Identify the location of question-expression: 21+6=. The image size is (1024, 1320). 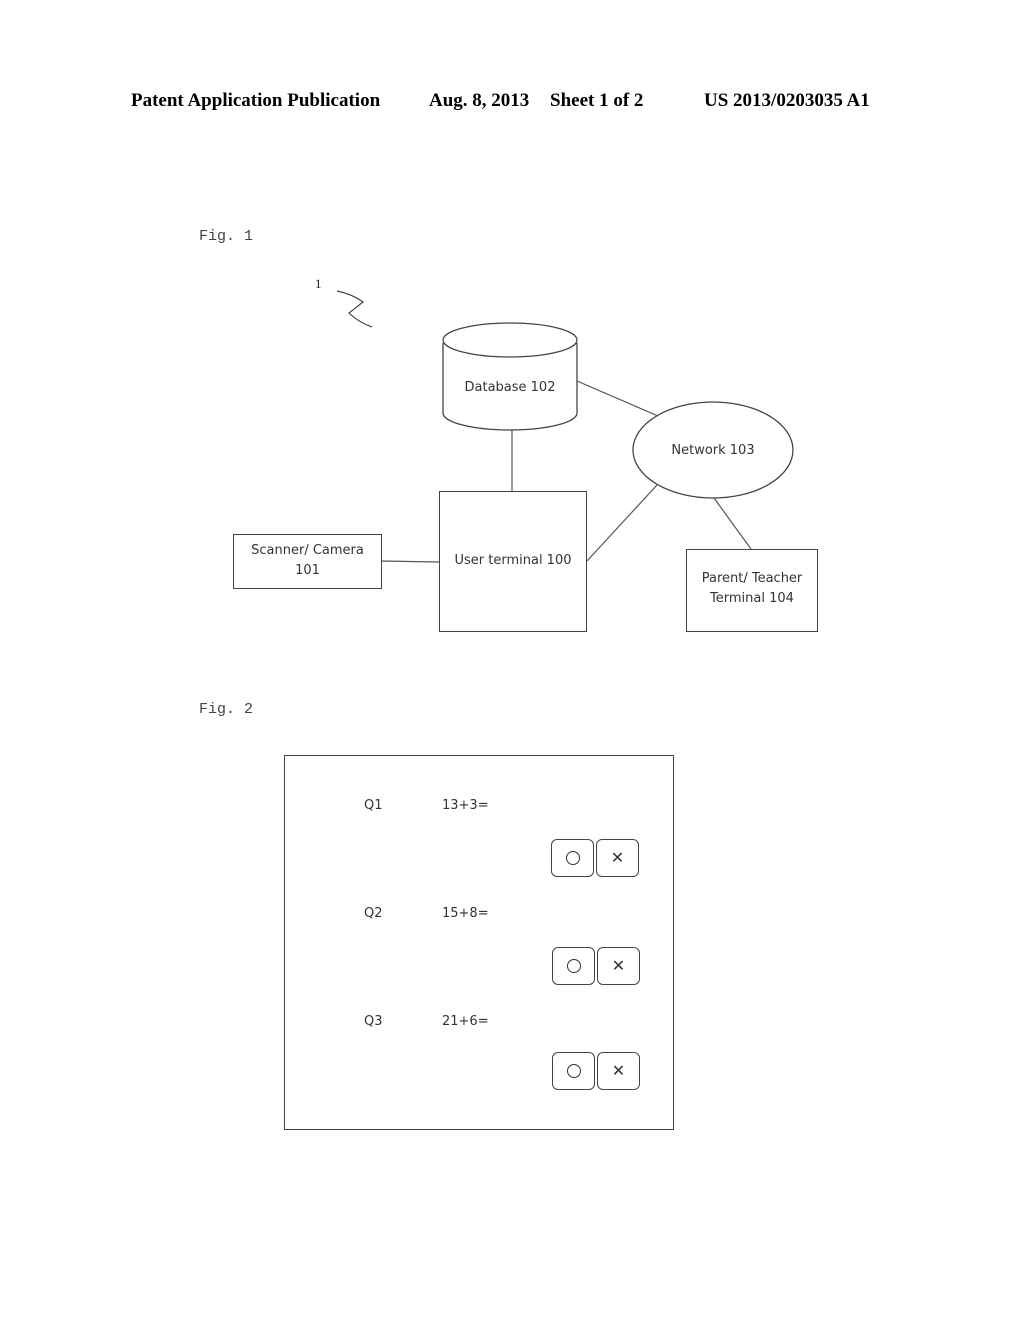
(465, 1021).